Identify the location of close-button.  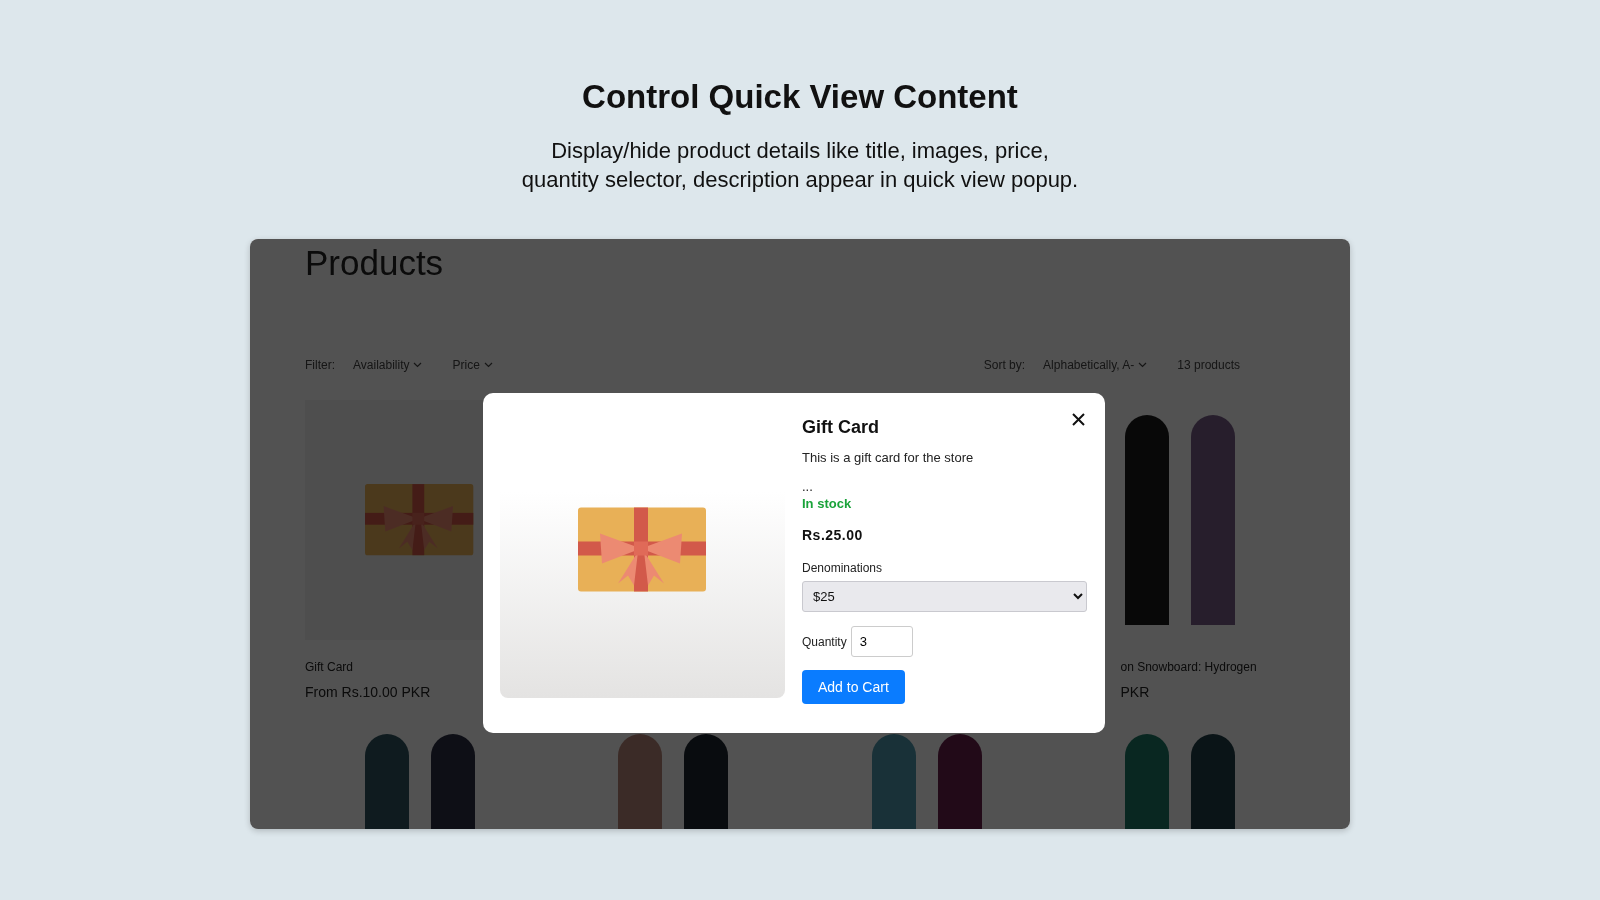
(1078, 419).